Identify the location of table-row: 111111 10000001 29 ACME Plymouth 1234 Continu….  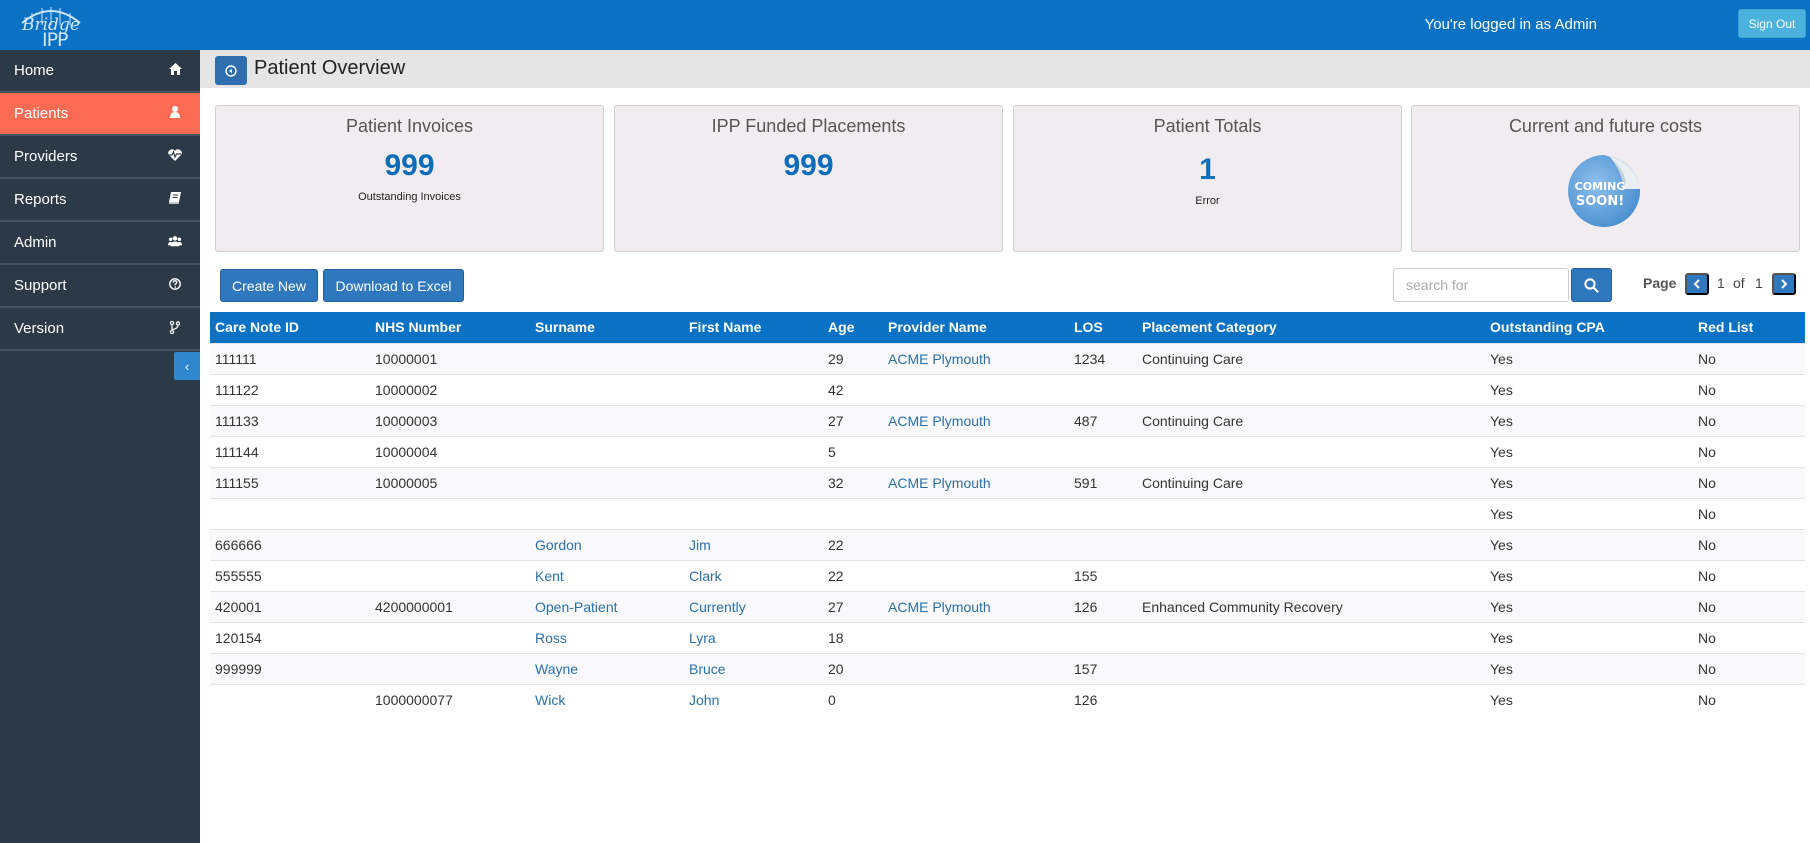
(1007, 358).